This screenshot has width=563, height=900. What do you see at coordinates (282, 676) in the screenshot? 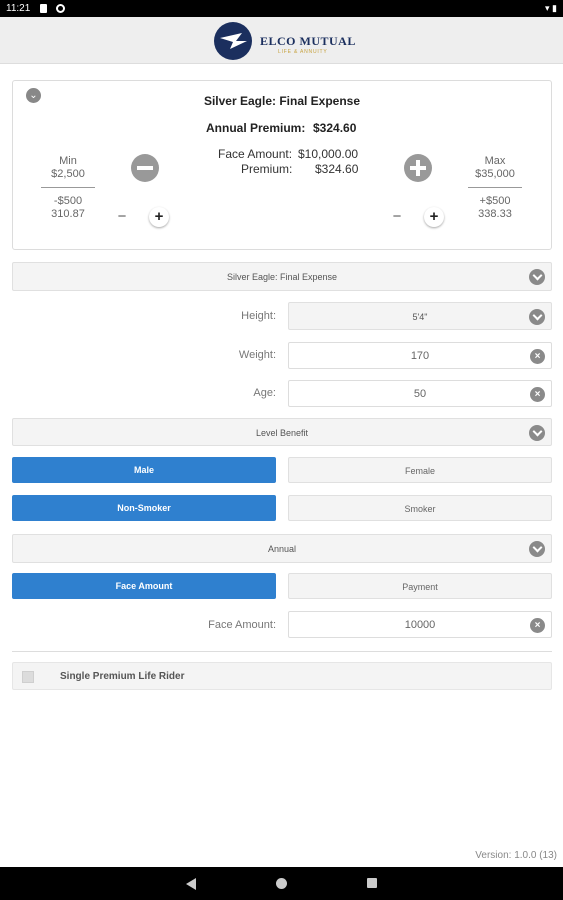
I see `rider-row: Single Premium Life Rider` at bounding box center [282, 676].